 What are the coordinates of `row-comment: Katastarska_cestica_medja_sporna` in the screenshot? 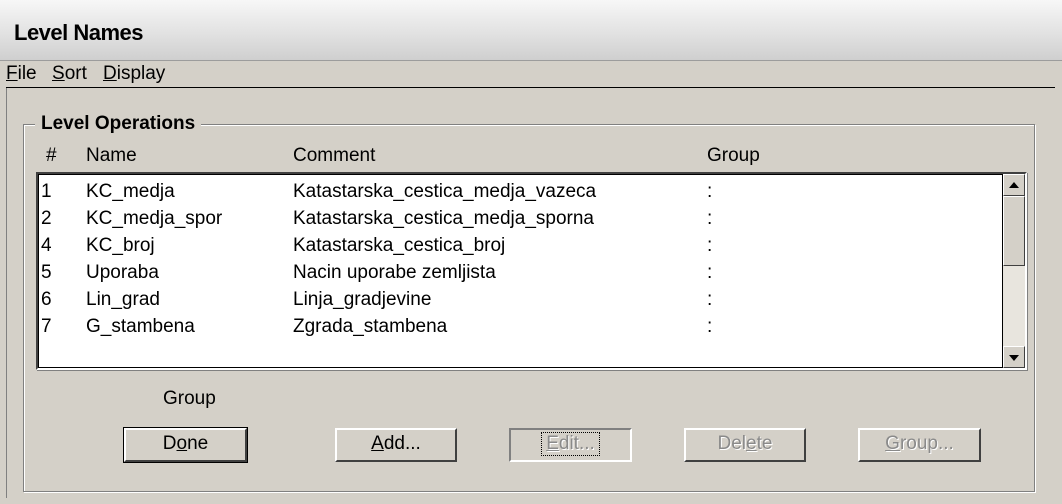 It's located at (444, 218).